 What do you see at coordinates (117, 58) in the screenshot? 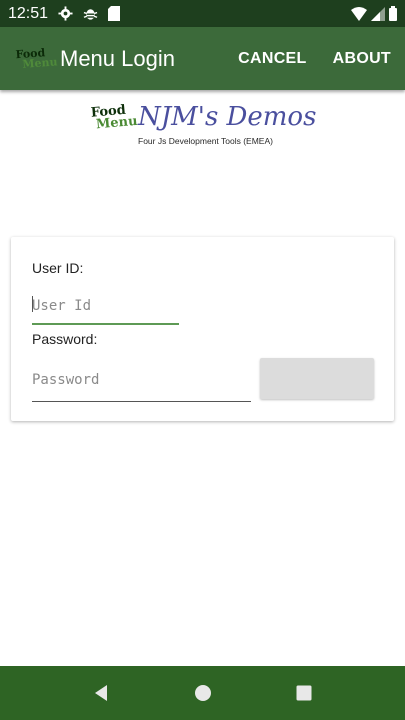
I see `app-title: Menu Login` at bounding box center [117, 58].